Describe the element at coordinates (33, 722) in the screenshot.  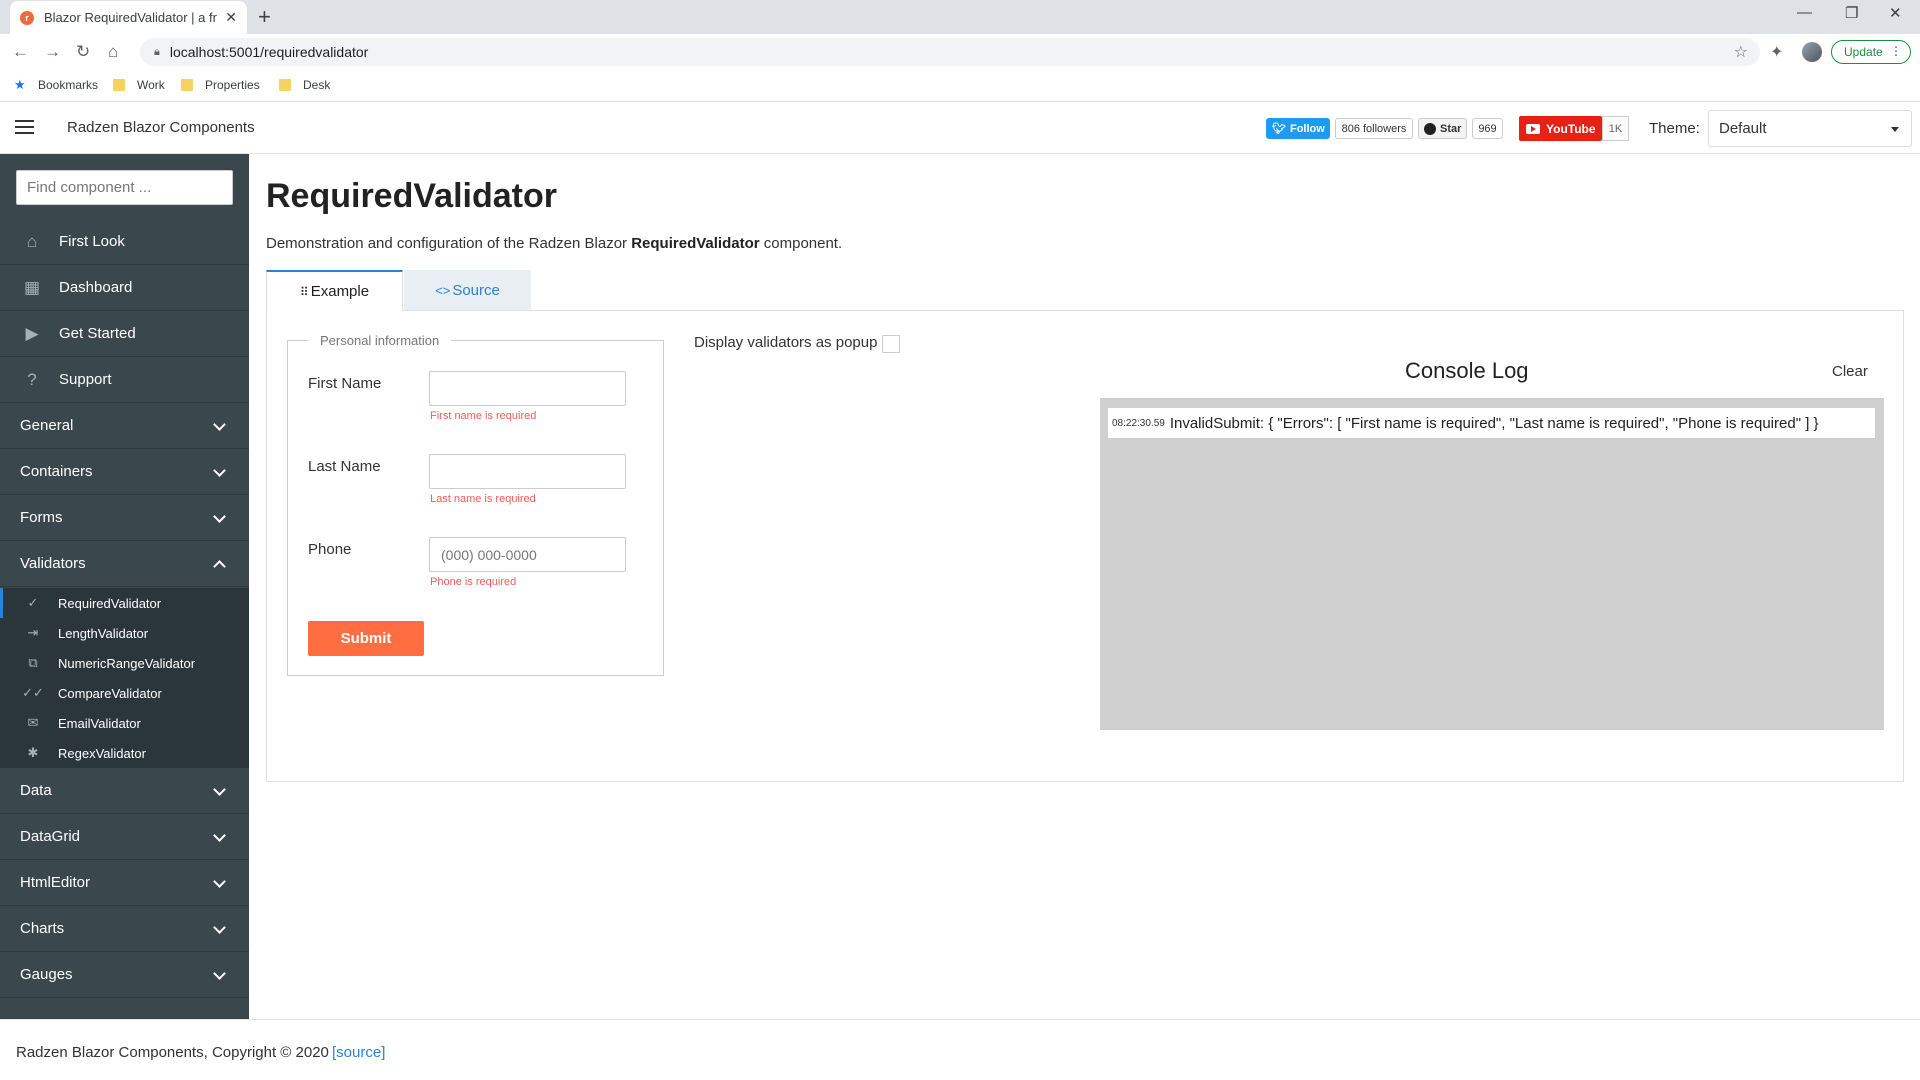
I see `email-icon: ✉` at that location.